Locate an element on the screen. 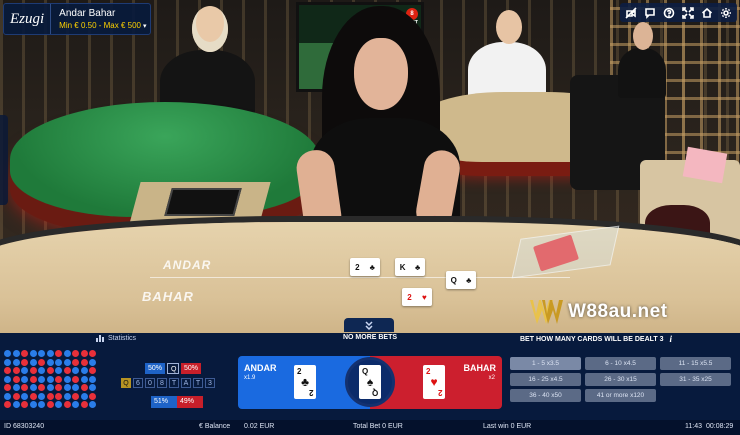 The width and height of the screenshot is (740, 435). bar-chart-icon is located at coordinates (100, 338).